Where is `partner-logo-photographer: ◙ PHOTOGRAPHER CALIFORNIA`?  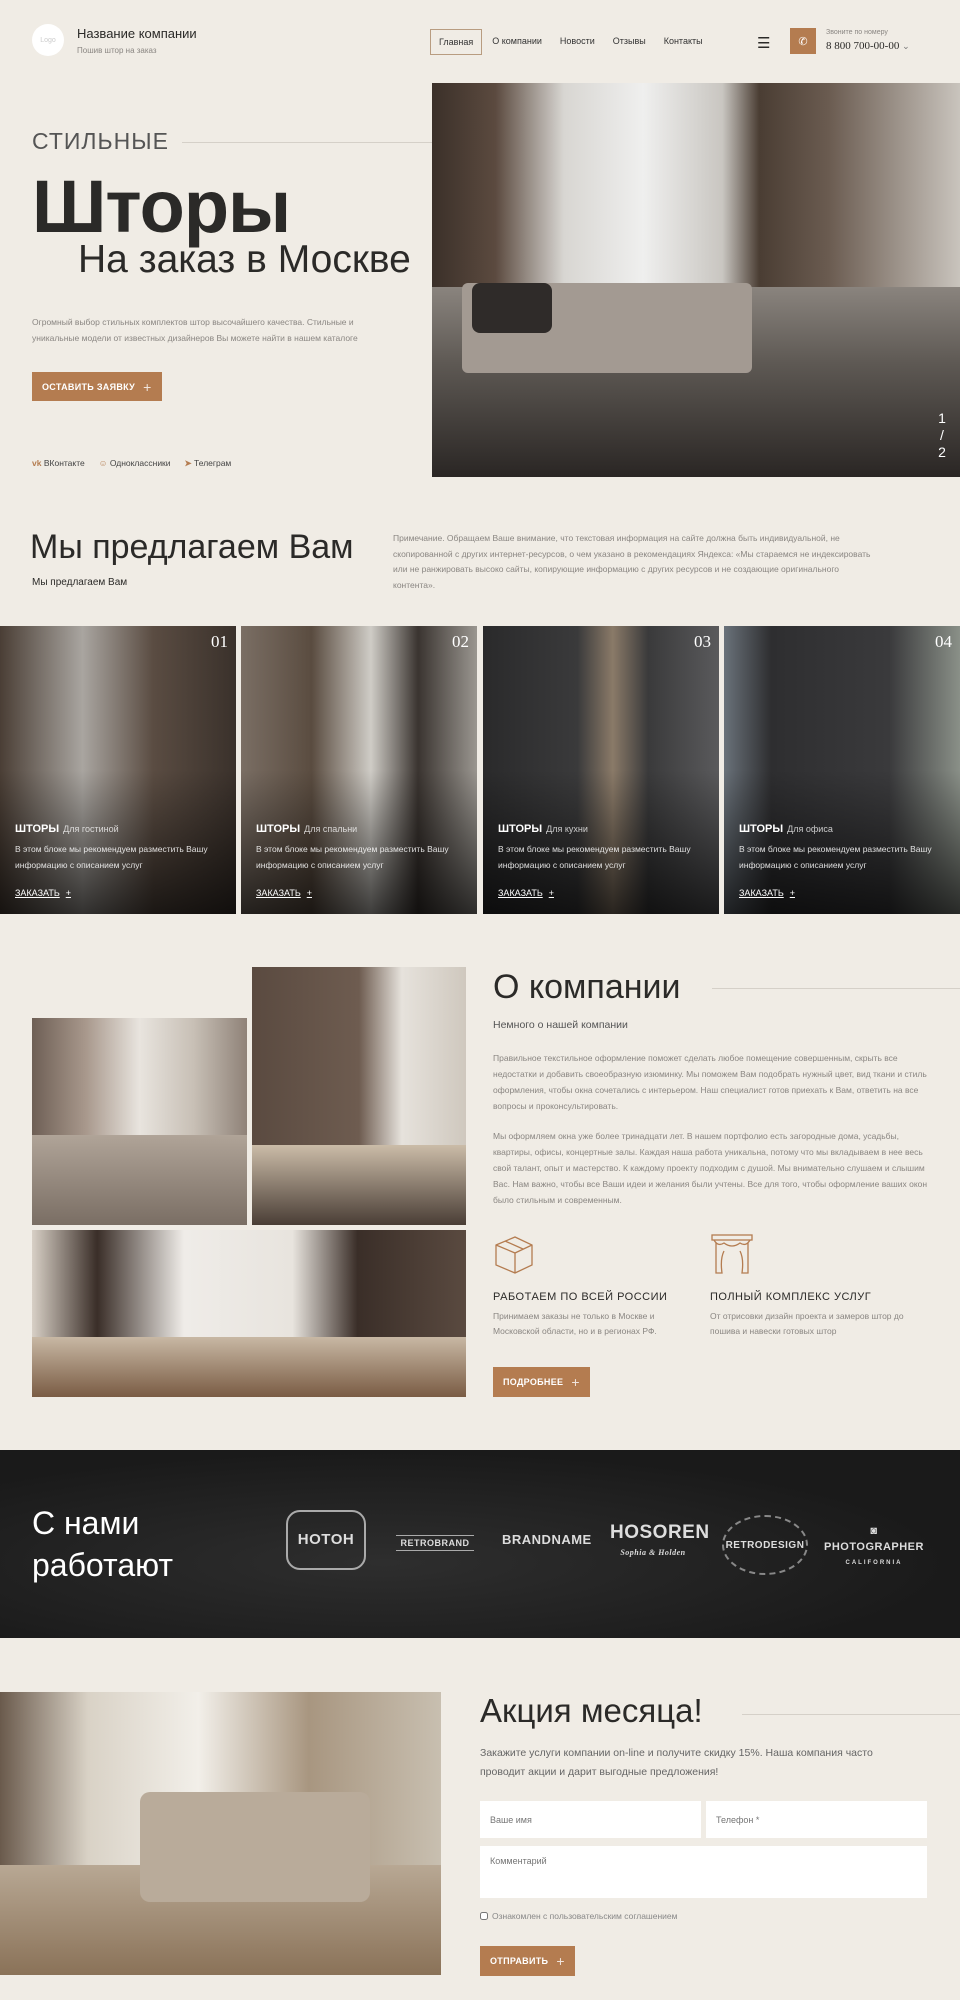
partner-logo-photographer: ◙ PHOTOGRAPHER CALIFORNIA is located at coordinates (874, 1547).